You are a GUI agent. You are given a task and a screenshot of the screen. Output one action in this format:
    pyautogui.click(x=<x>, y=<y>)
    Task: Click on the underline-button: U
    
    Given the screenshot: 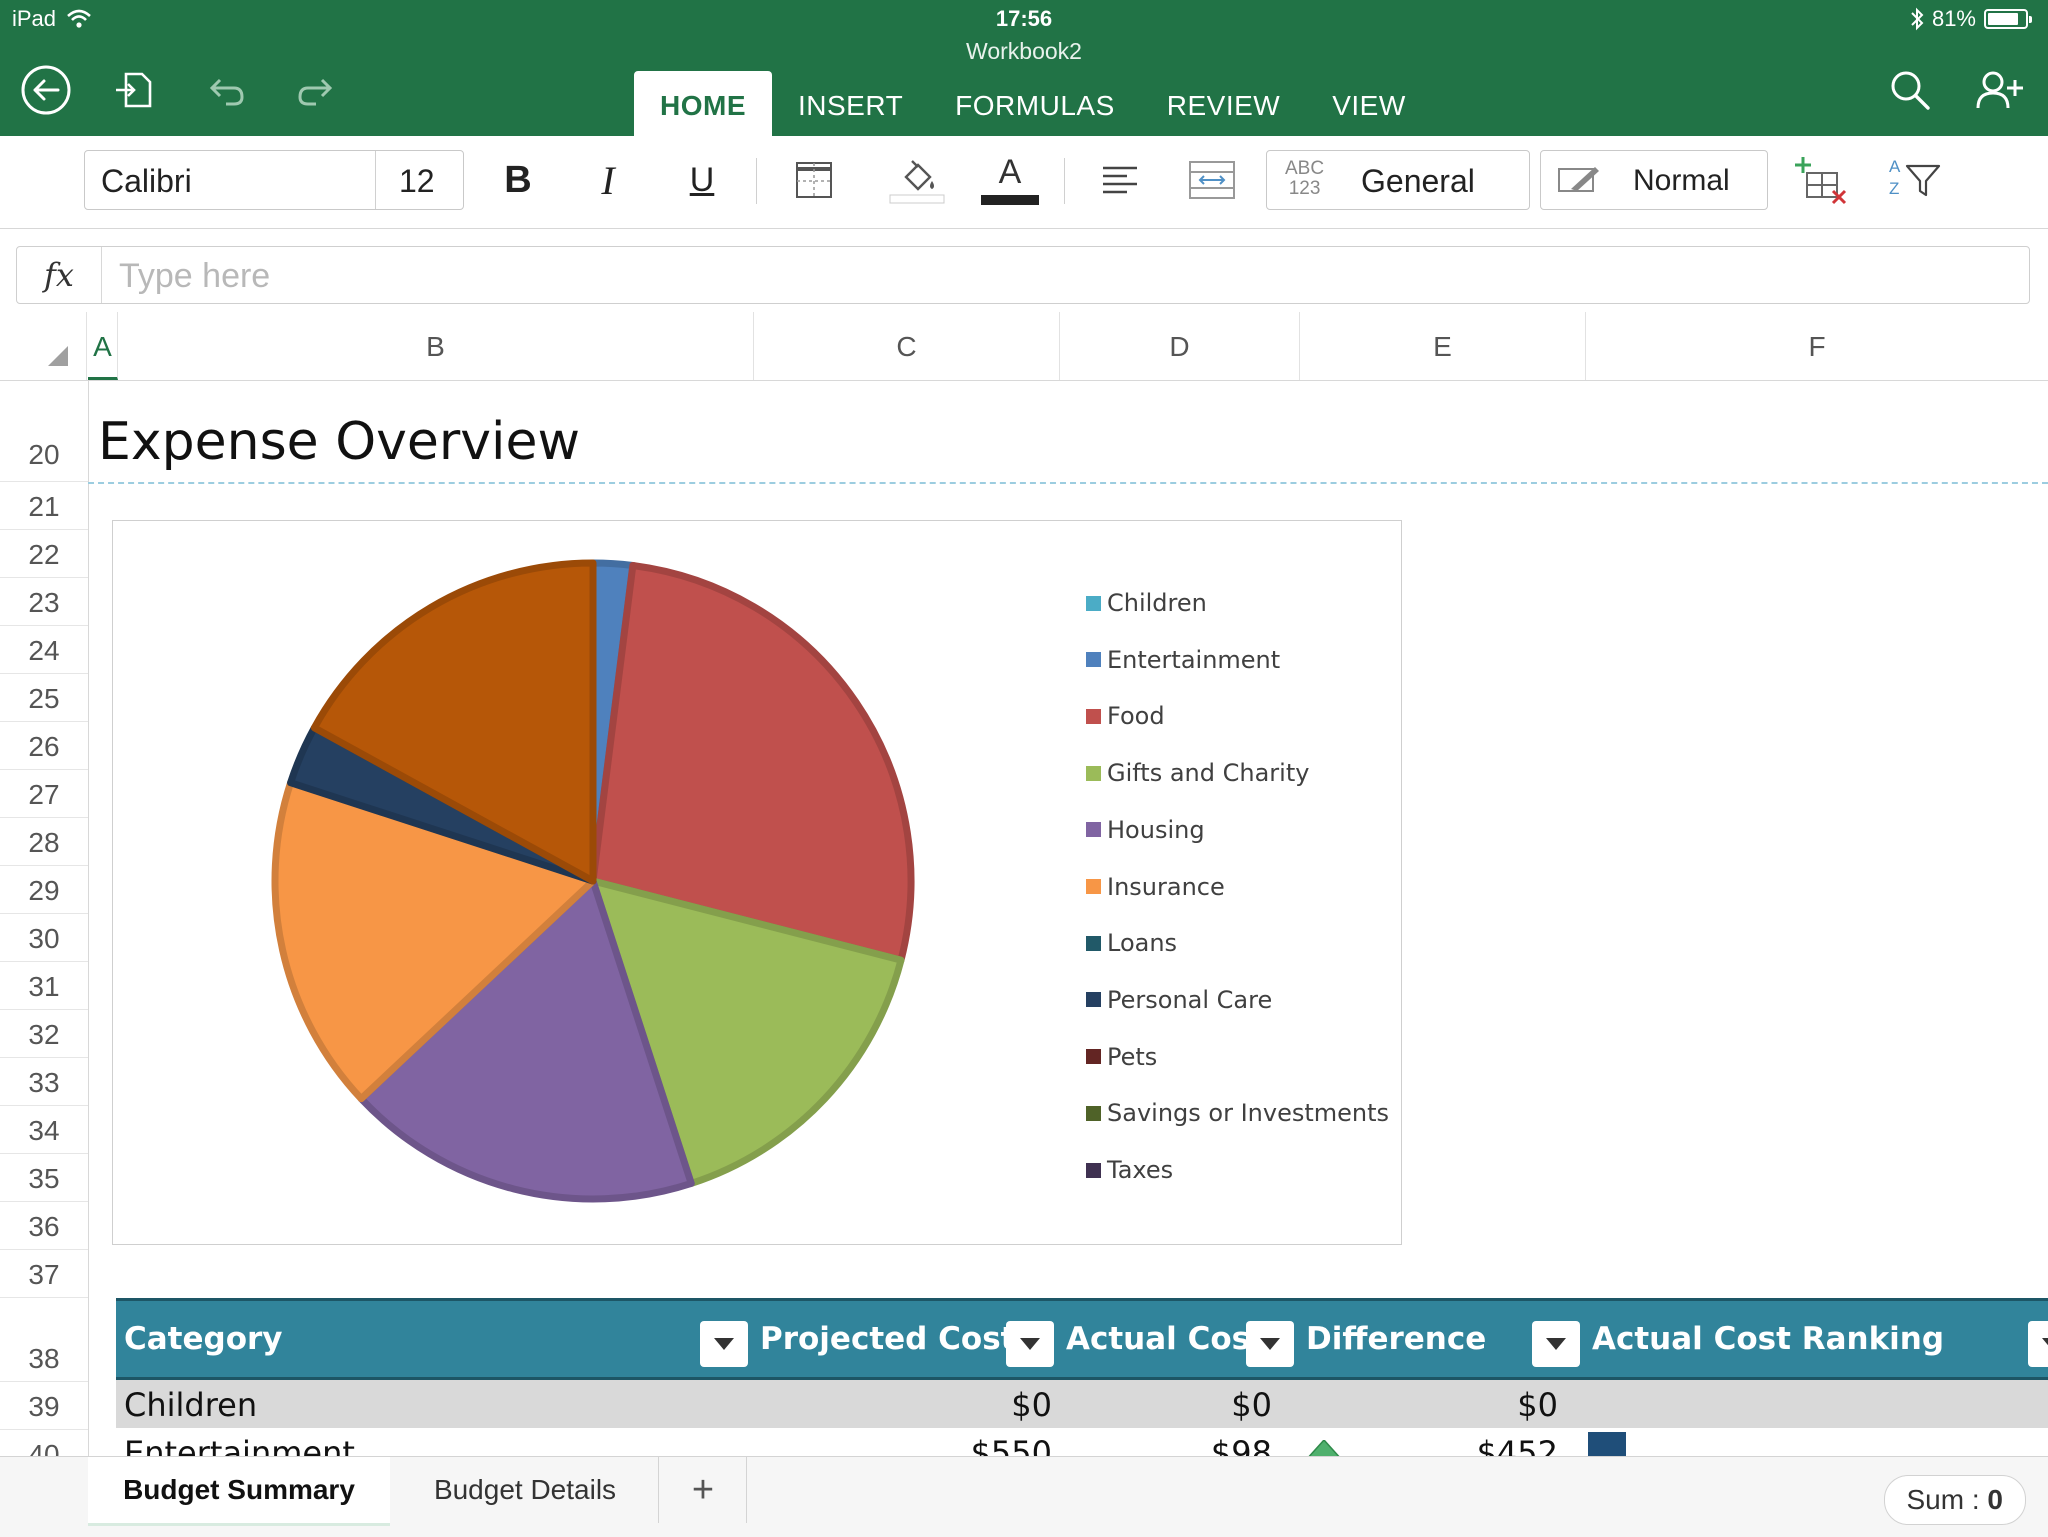 What is the action you would take?
    pyautogui.click(x=702, y=180)
    